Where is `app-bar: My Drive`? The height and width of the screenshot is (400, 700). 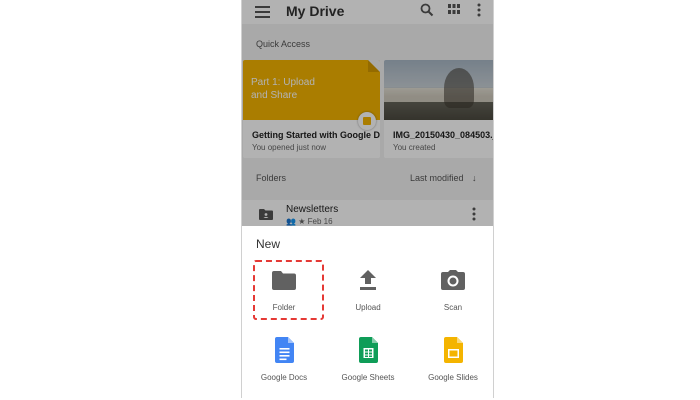
app-bar: My Drive is located at coordinates (367, 12).